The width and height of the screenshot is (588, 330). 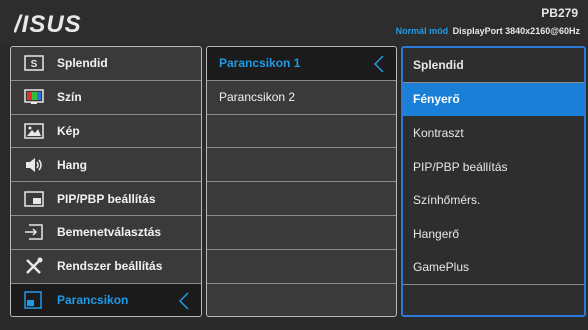 I want to click on menu-item-image: Kép, so click(x=106, y=132).